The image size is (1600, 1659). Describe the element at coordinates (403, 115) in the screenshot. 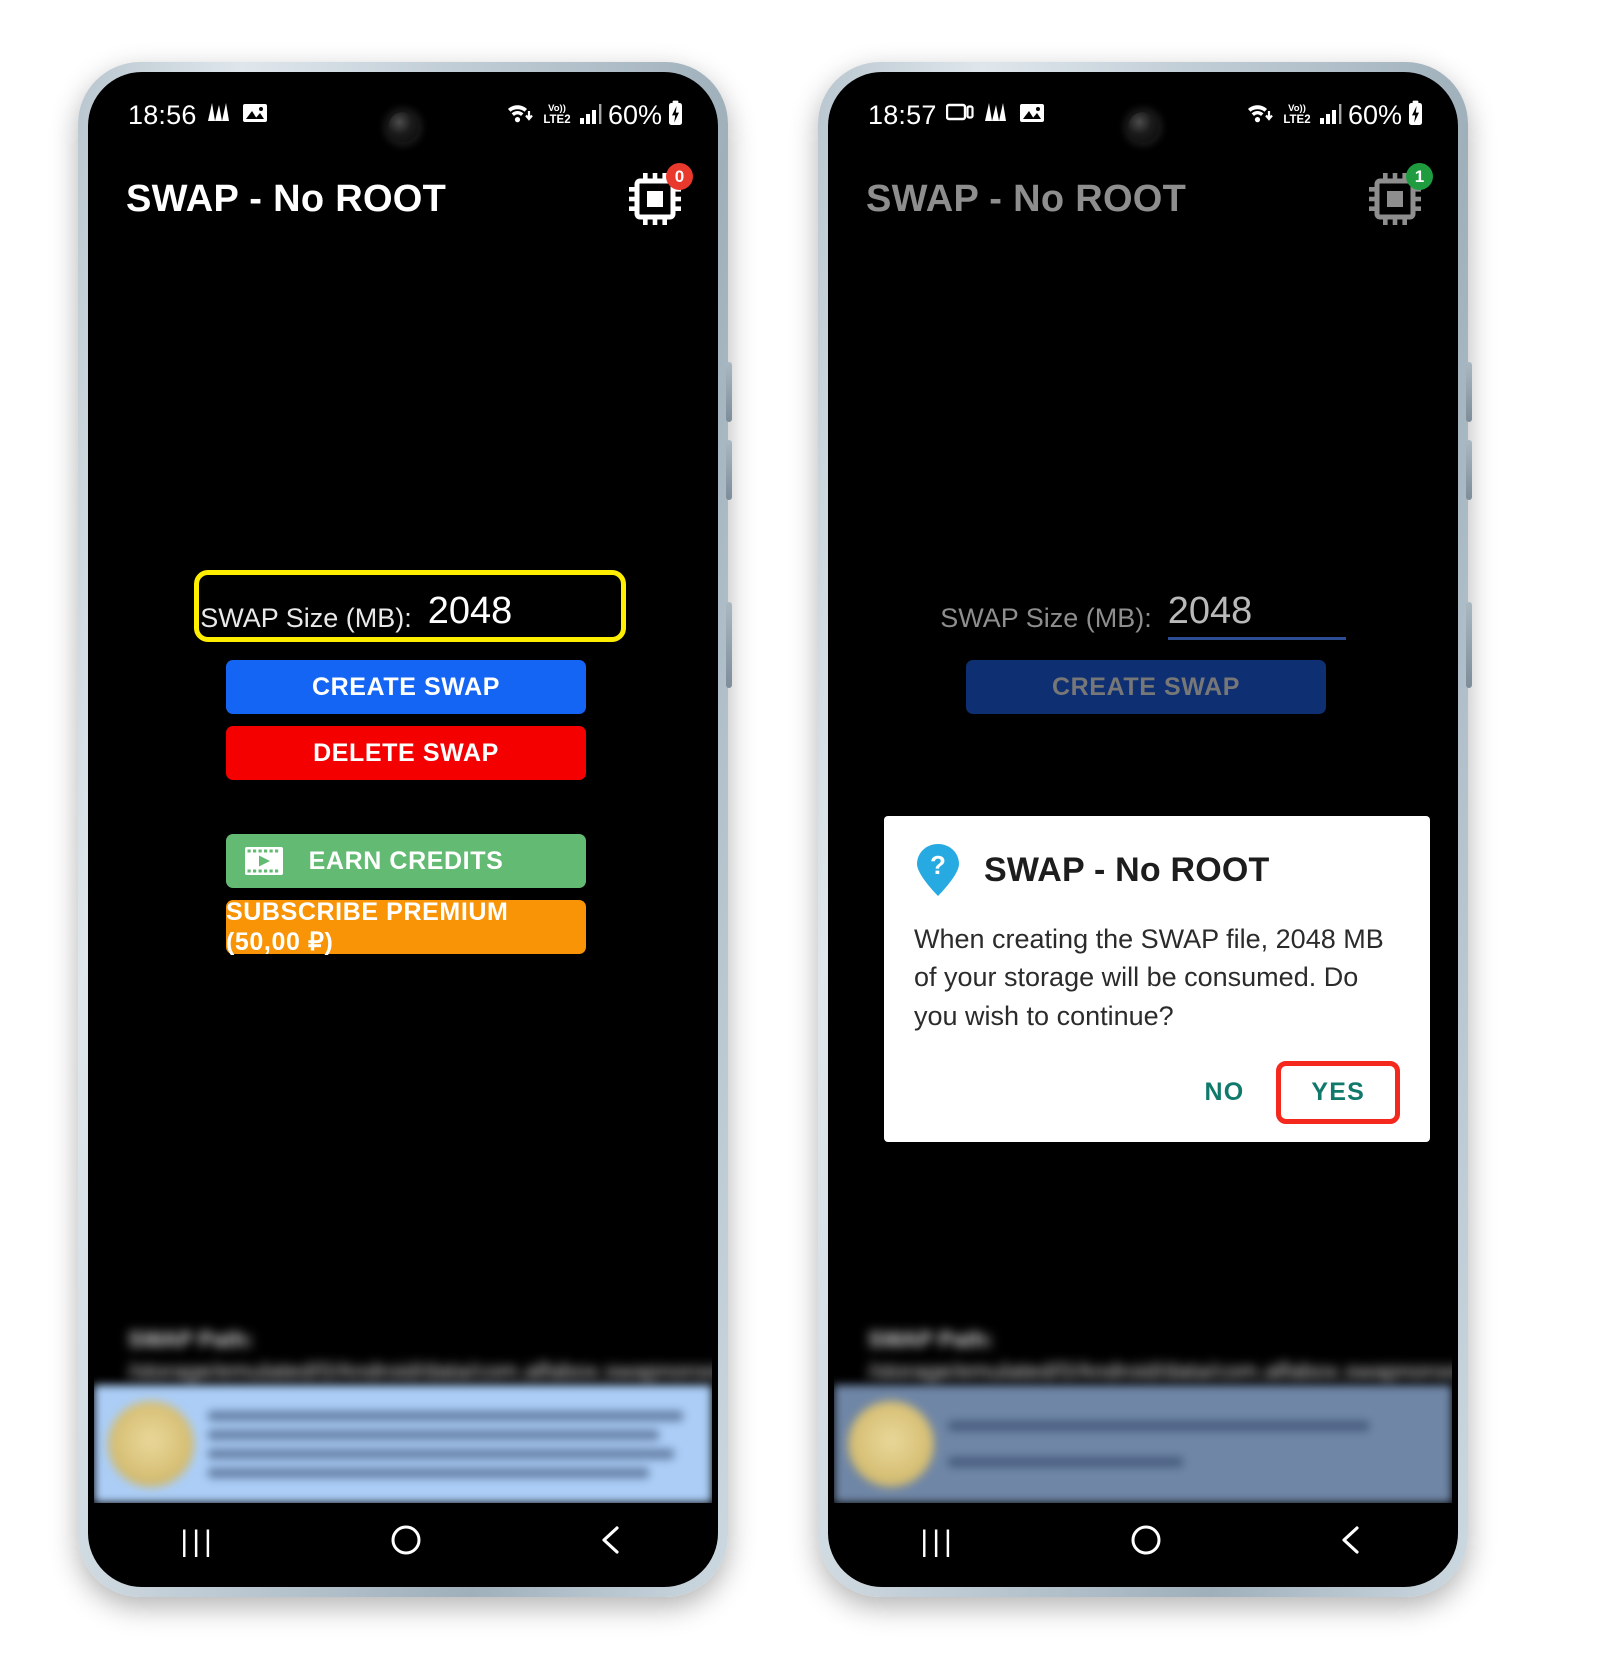

I see `status-bar: 18:56 Vo)) LTE2 60%` at that location.